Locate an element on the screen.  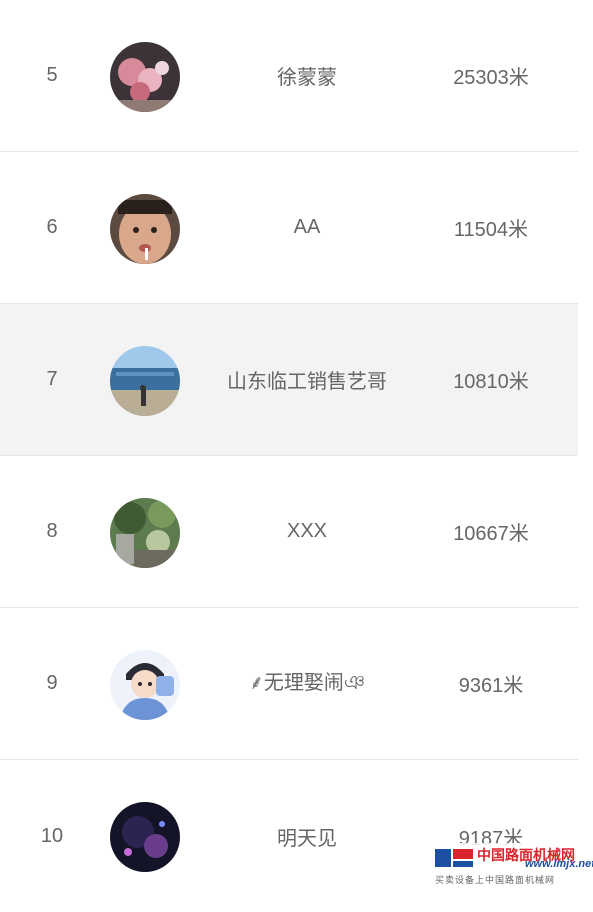
distance-value: 10810米 is located at coordinates (491, 382).